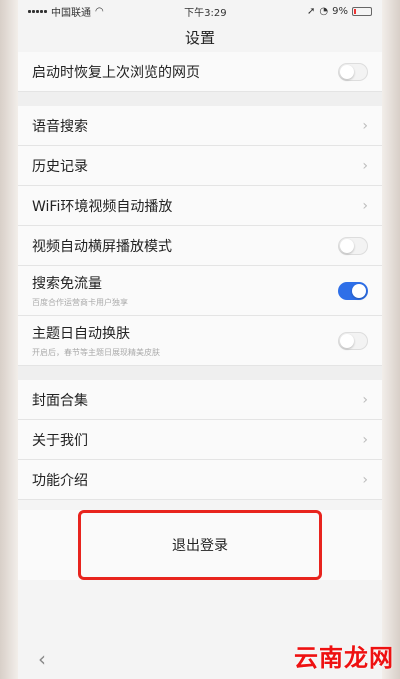  Describe the element at coordinates (9, 339) in the screenshot. I see `phone-bezel-left` at that location.